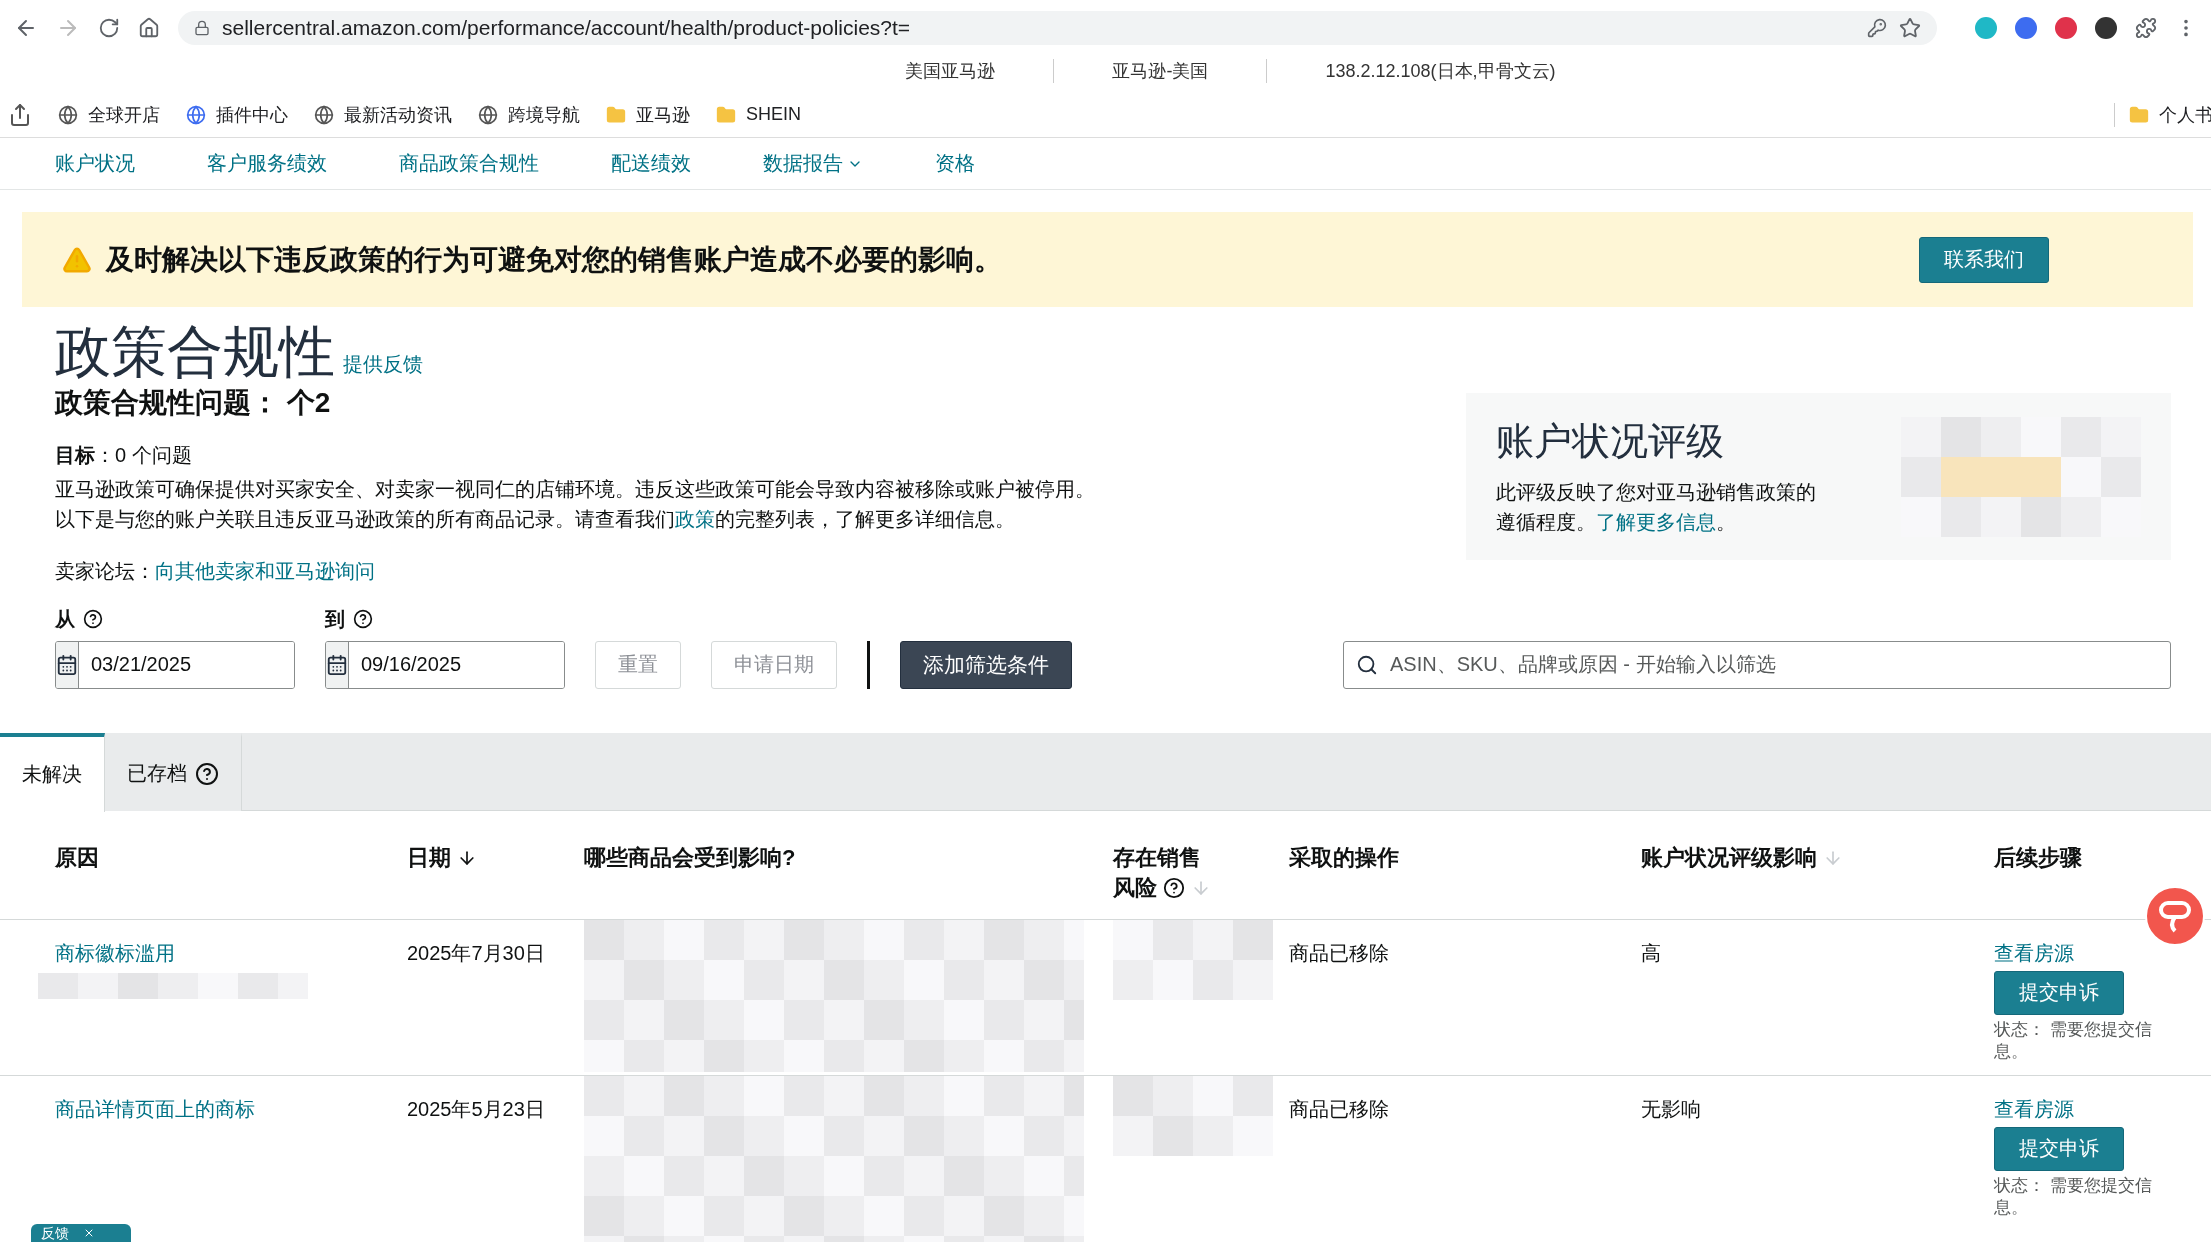 The image size is (2211, 1242). What do you see at coordinates (1367, 664) in the screenshot?
I see `search-icon` at bounding box center [1367, 664].